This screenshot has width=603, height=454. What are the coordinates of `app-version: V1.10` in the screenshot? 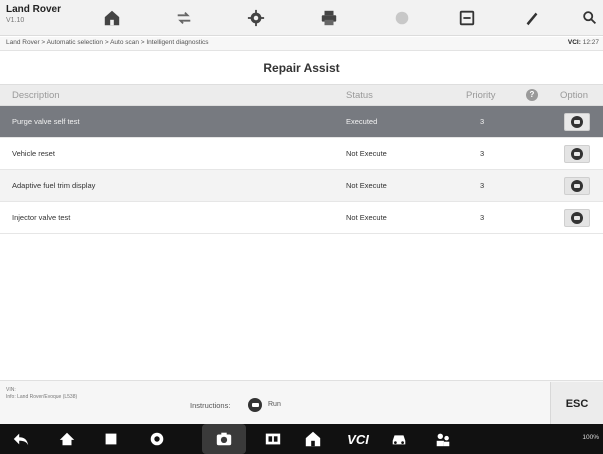 It's located at (15, 20).